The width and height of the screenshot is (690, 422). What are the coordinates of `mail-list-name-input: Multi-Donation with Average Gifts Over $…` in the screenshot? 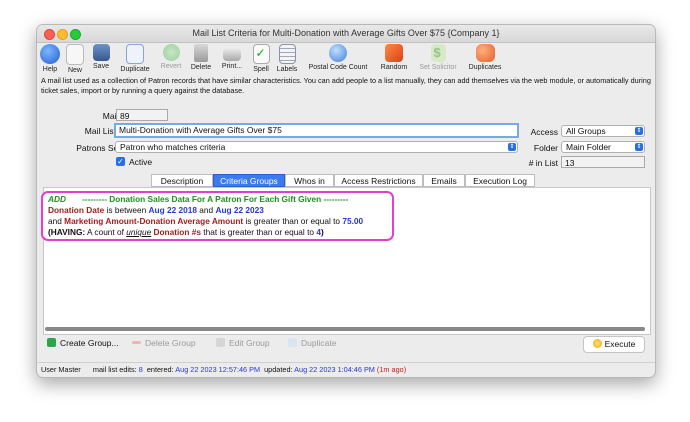 It's located at (316, 130).